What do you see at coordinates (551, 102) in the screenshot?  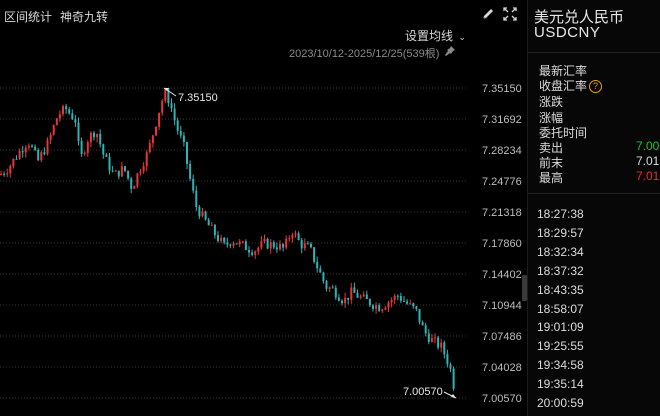 I see `change-label: 涨跌` at bounding box center [551, 102].